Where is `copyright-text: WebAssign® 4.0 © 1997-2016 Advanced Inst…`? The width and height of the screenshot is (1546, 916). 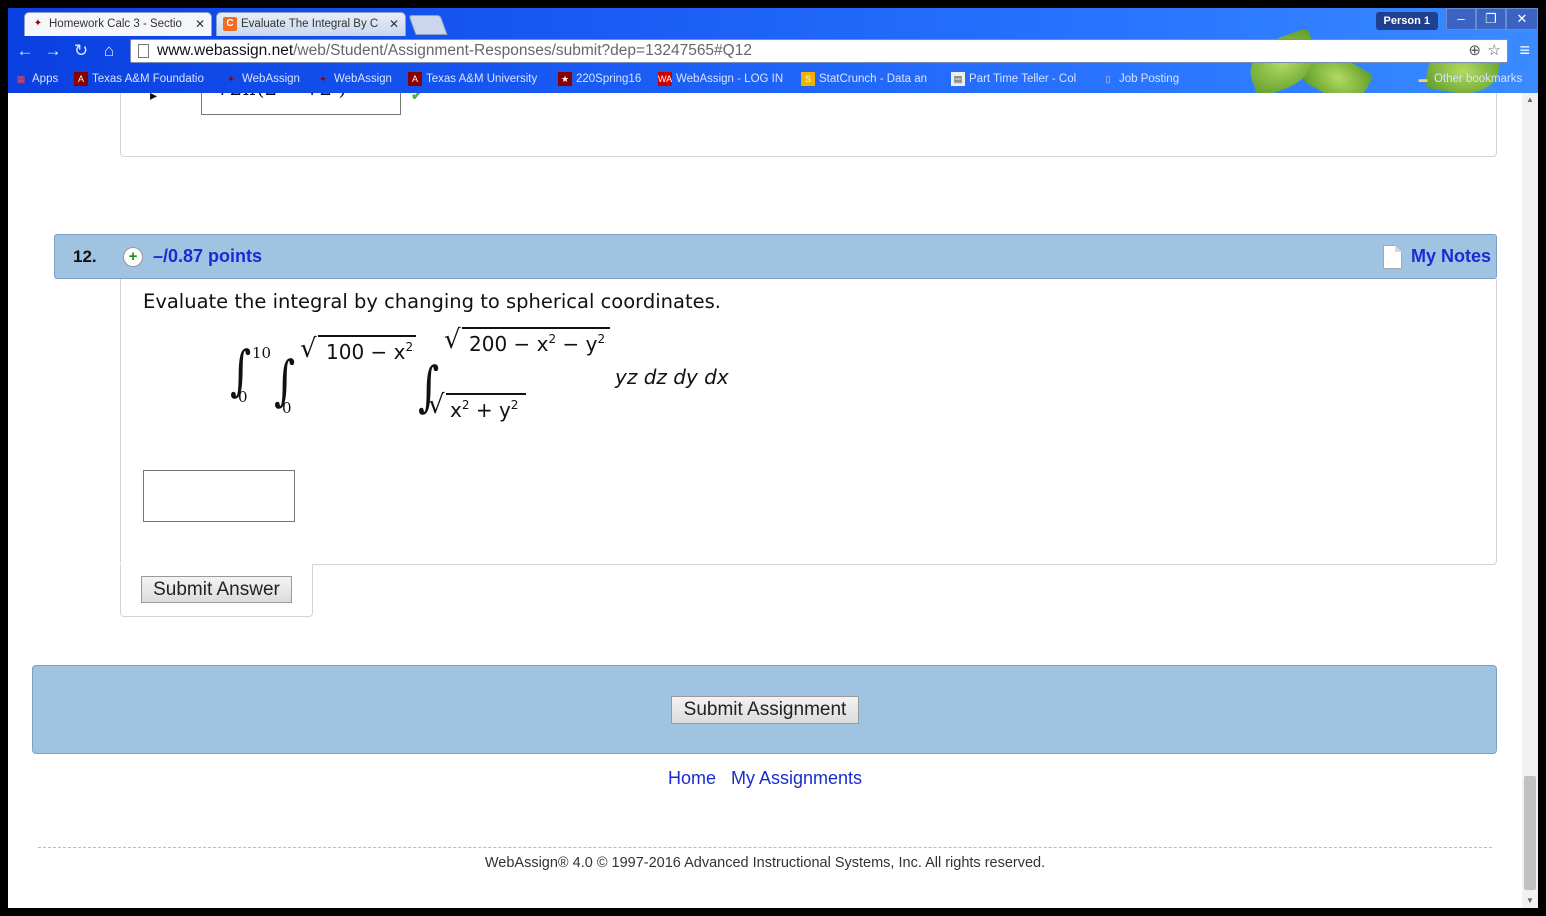
copyright-text: WebAssign® 4.0 © 1997-2016 Advanced Inst… is located at coordinates (765, 863).